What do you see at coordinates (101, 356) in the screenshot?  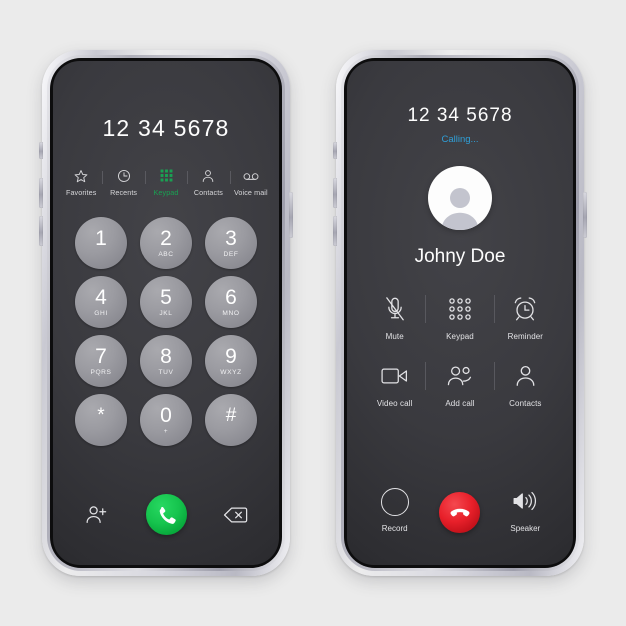 I see `key-digit: 7` at bounding box center [101, 356].